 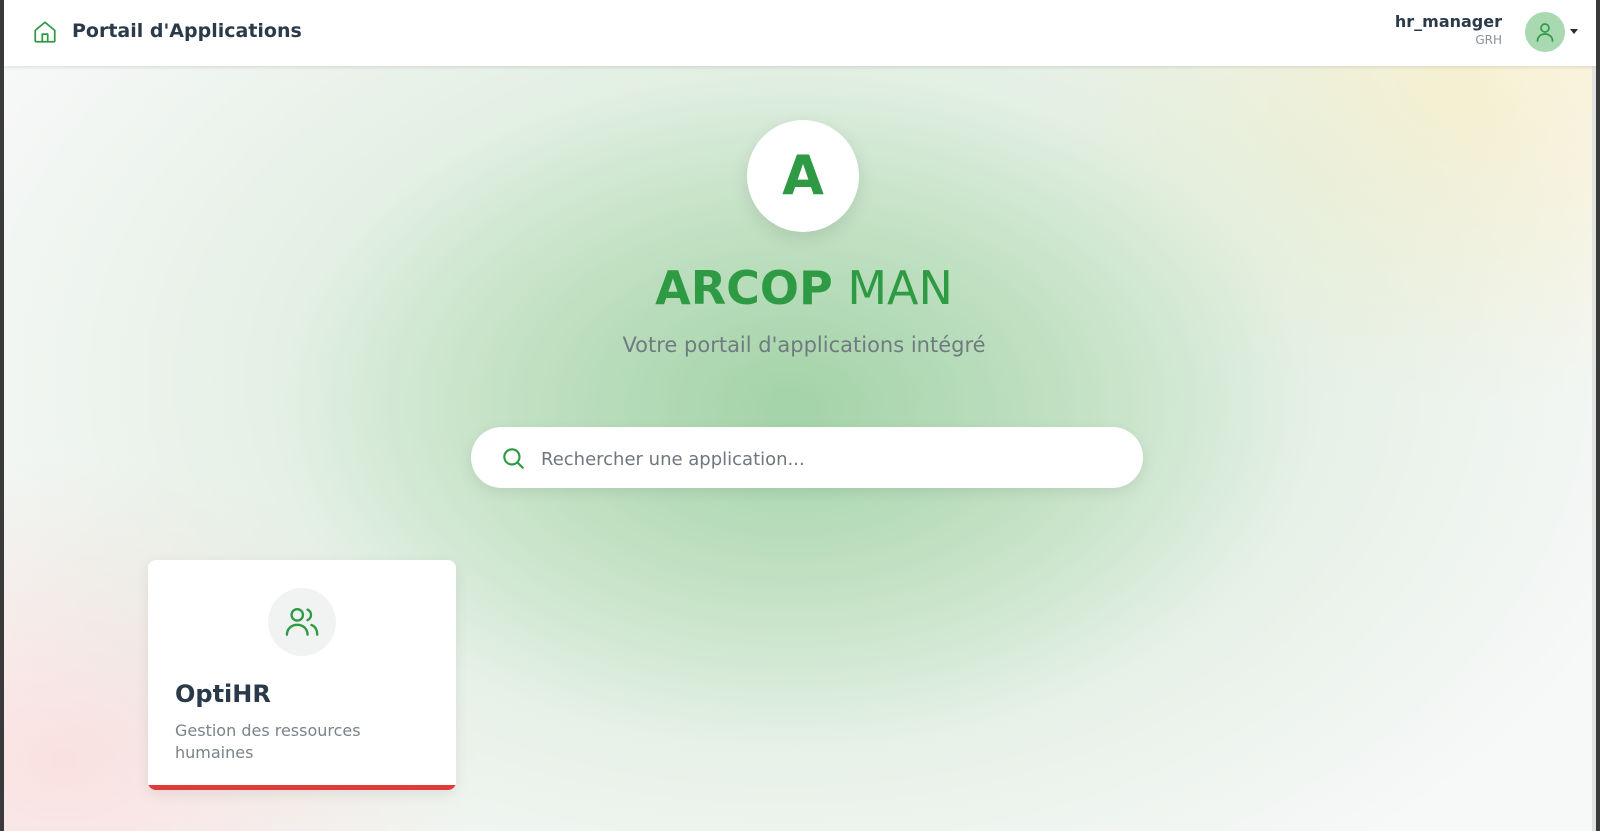 I want to click on caret-down-icon, so click(x=1574, y=31).